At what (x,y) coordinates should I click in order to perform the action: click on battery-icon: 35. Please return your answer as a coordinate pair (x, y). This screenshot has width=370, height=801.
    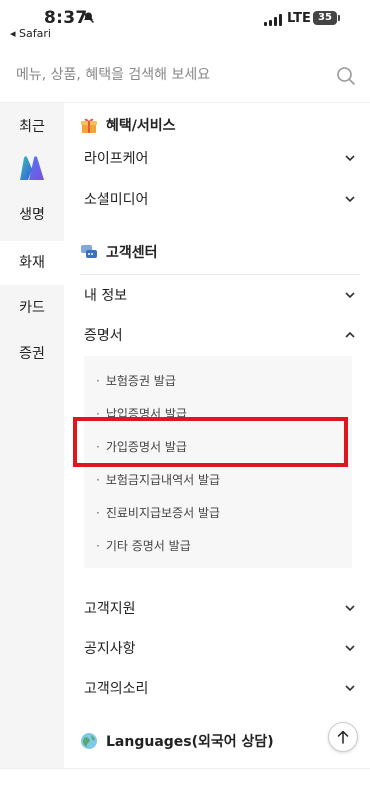
    Looking at the image, I should click on (325, 18).